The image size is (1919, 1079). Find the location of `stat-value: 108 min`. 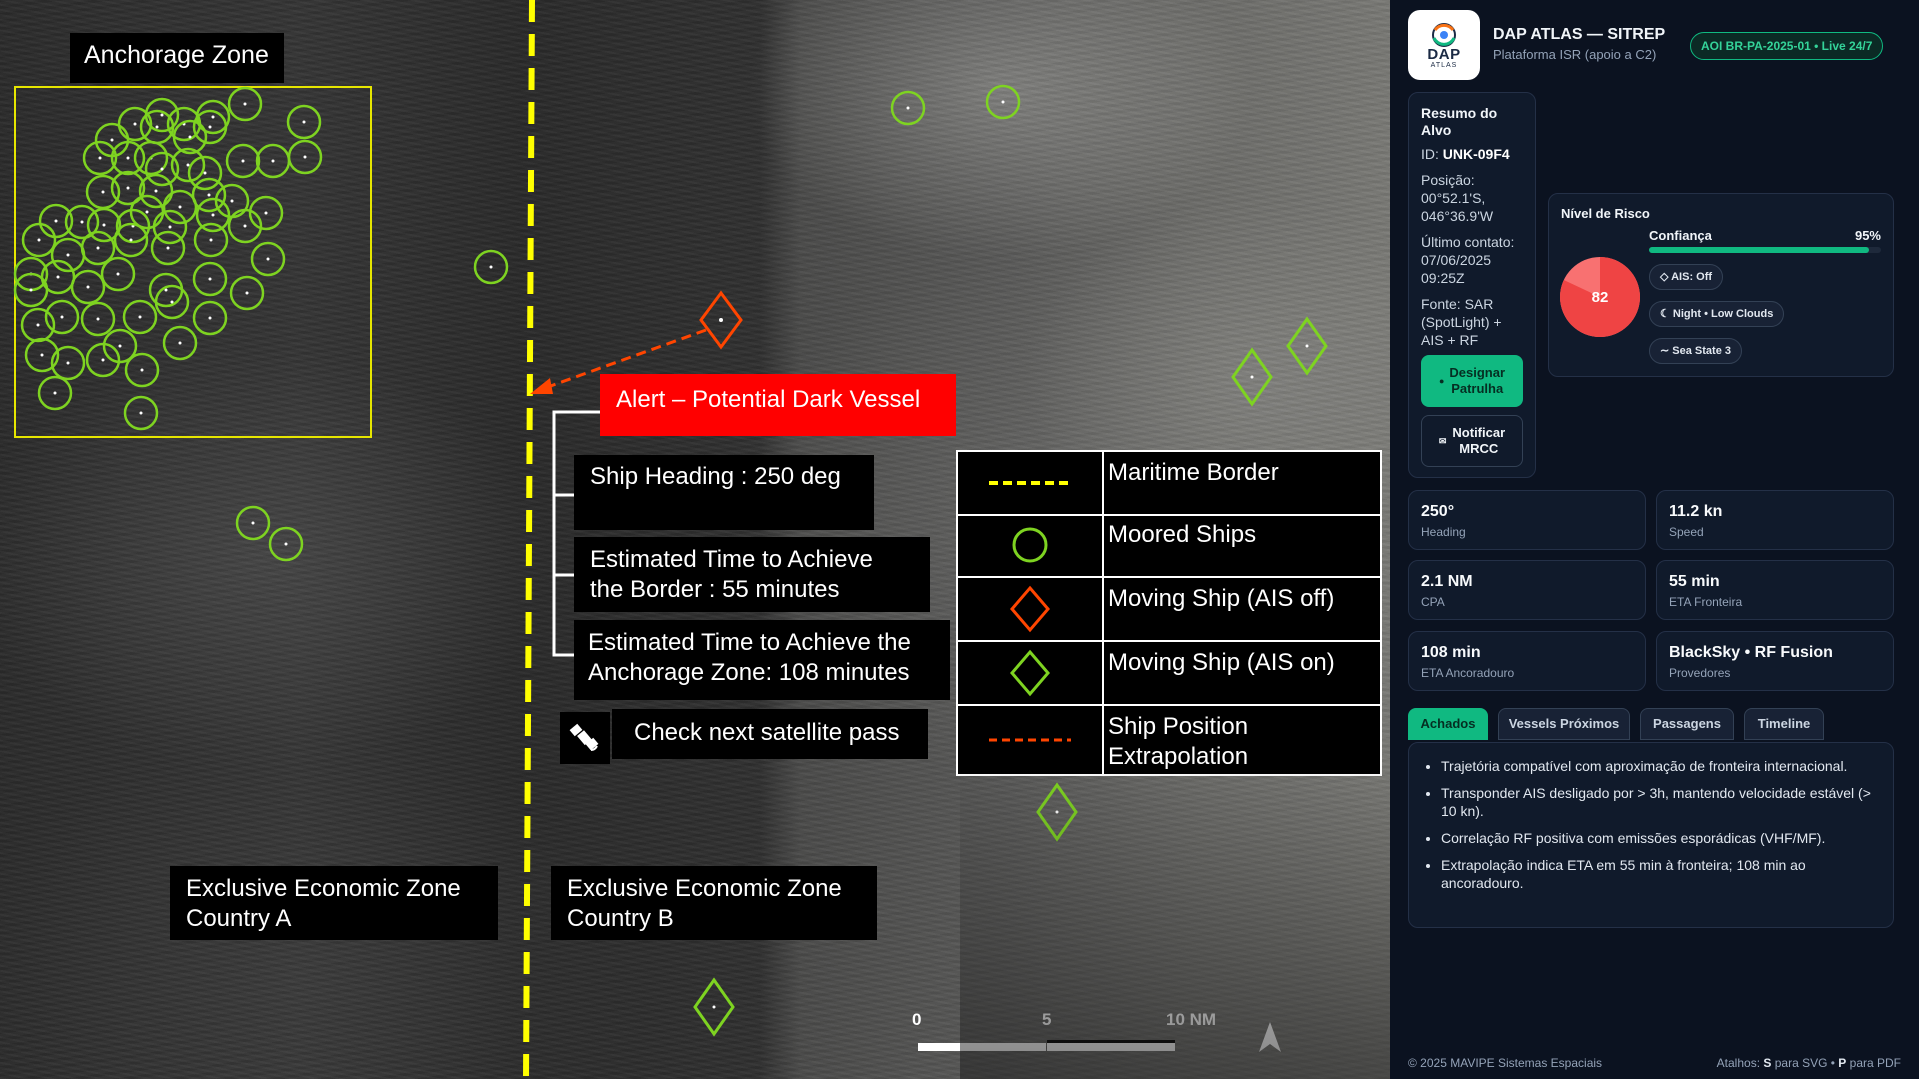

stat-value: 108 min is located at coordinates (1451, 652).